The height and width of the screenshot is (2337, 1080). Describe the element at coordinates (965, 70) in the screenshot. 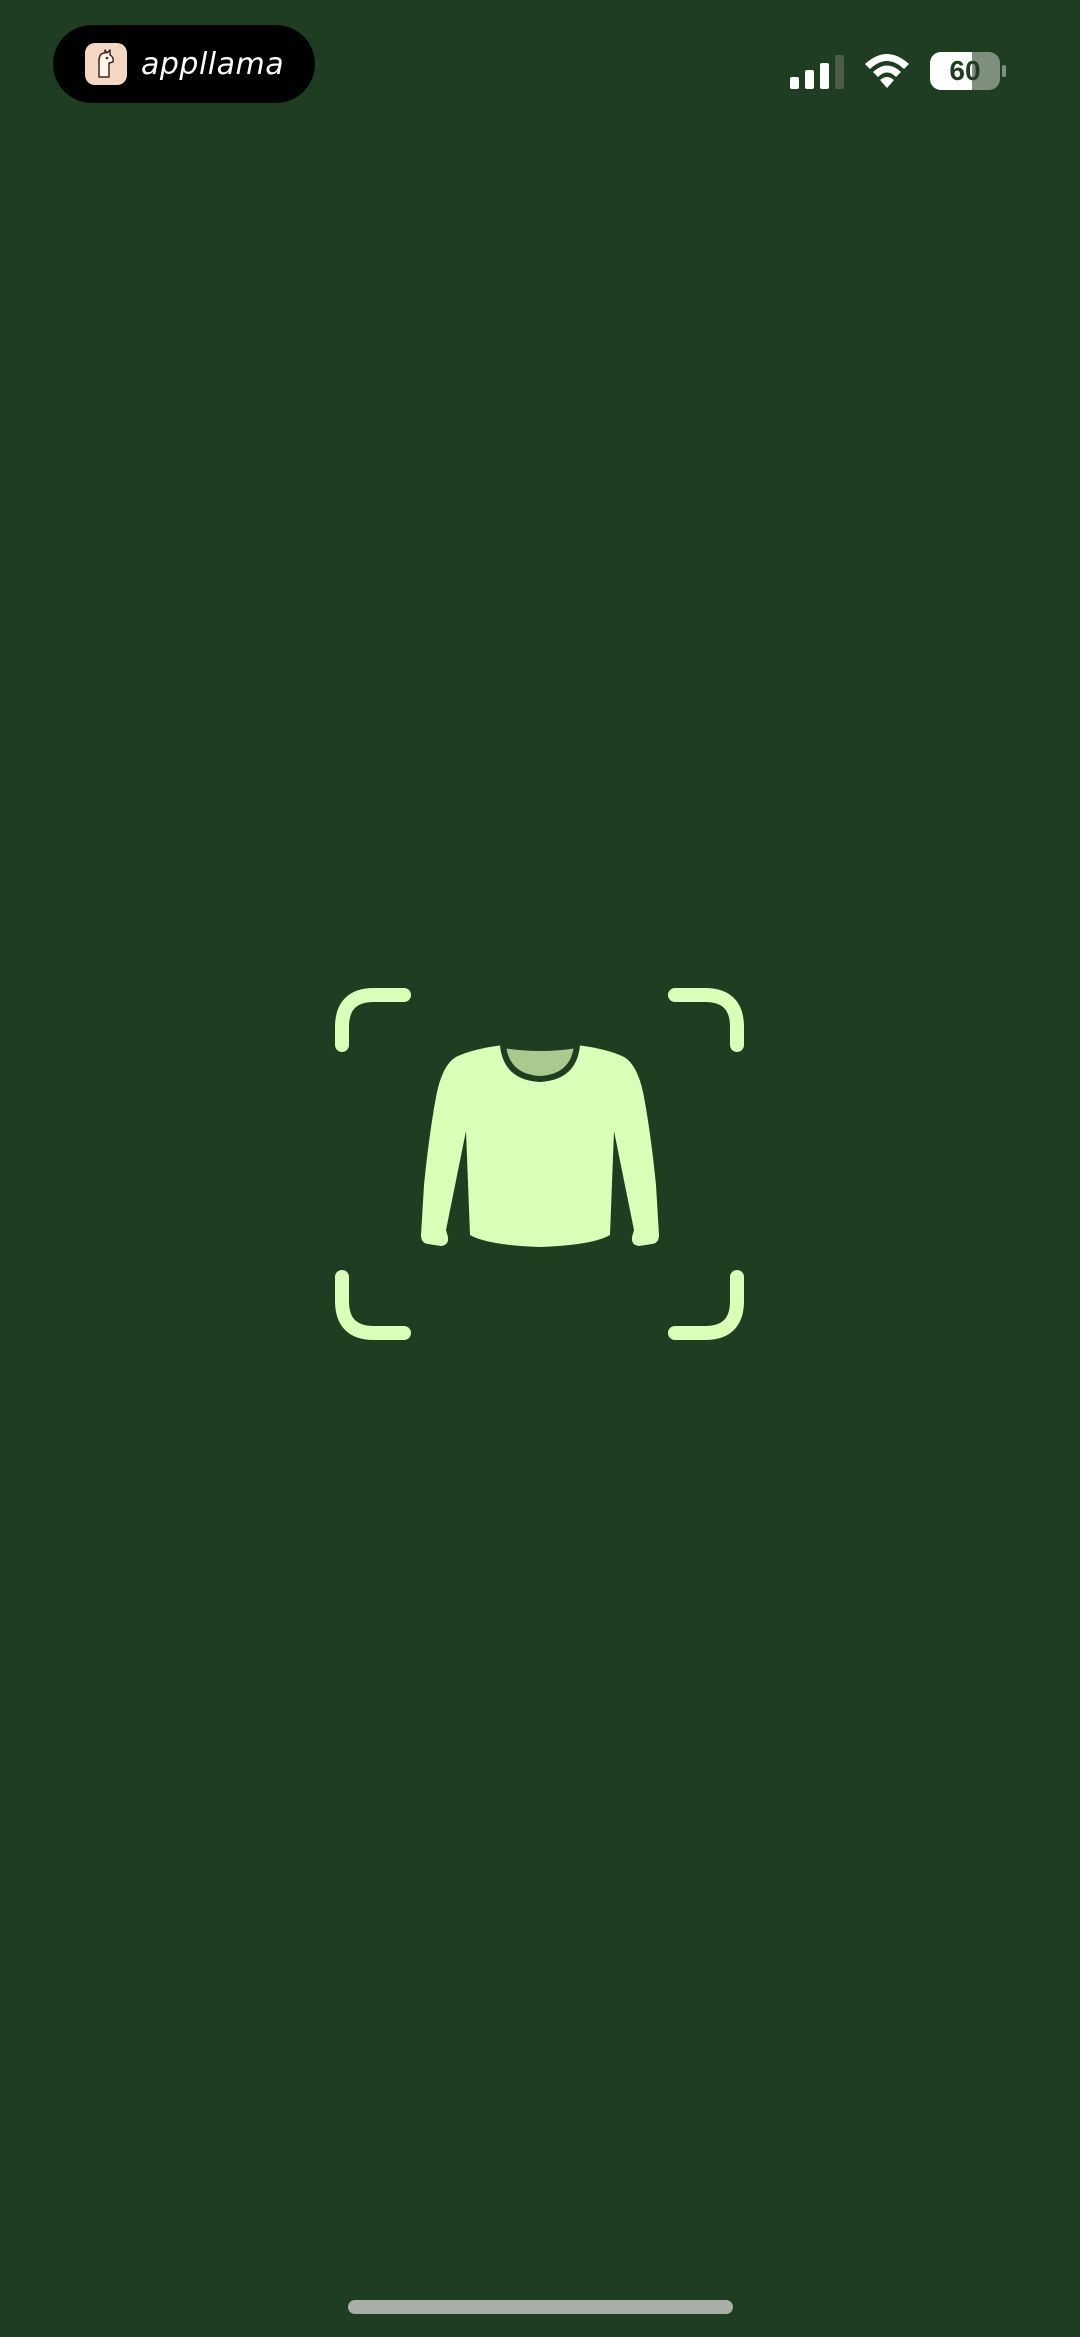

I see `battery-level-text: 60` at that location.